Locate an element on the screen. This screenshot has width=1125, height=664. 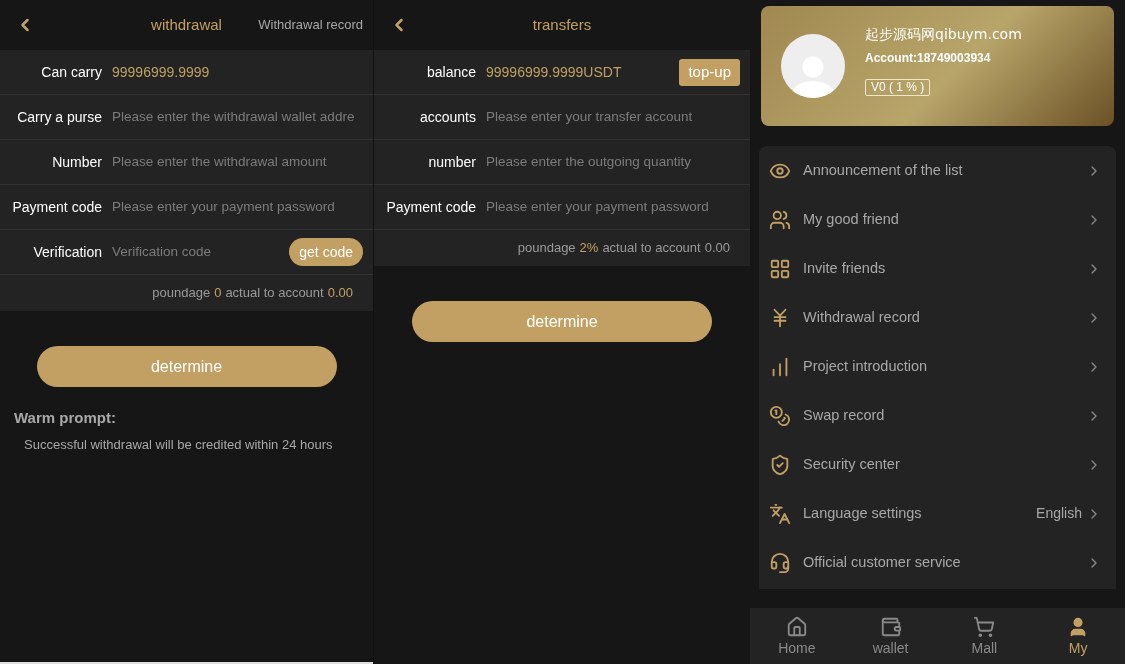
menu-item: Official customer service is located at coordinates (937, 562).